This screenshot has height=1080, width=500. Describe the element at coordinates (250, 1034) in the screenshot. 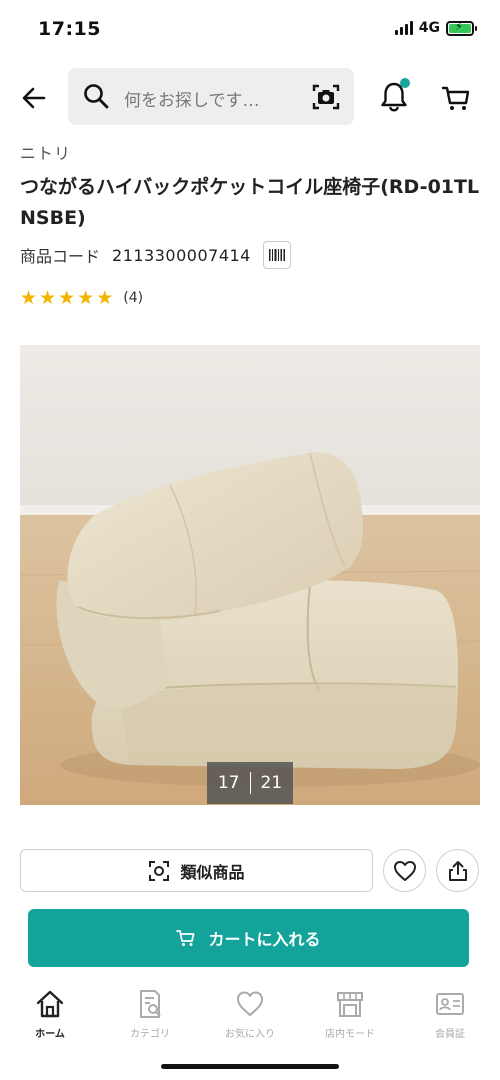

I see `nav-label-favorites: お気に入り` at that location.